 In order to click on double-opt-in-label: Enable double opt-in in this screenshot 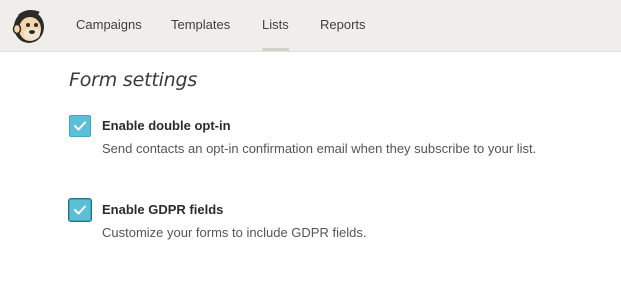, I will do `click(166, 125)`.